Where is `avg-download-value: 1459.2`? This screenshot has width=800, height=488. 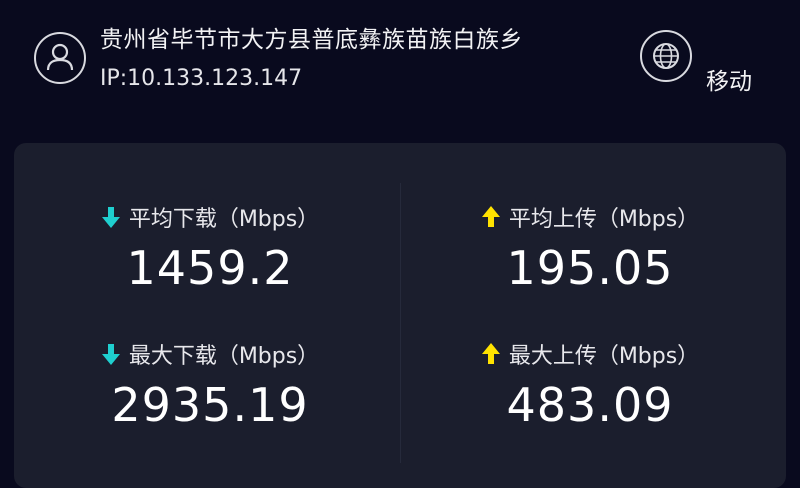
avg-download-value: 1459.2 is located at coordinates (210, 268).